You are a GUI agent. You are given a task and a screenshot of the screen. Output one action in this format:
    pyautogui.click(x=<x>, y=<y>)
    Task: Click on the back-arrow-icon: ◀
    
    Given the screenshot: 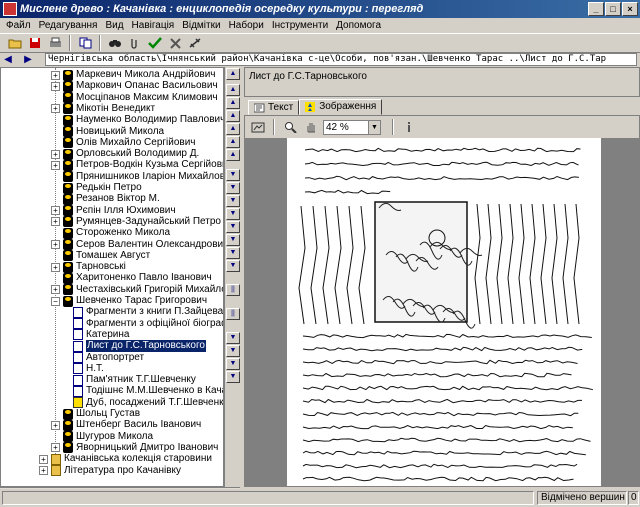 What is the action you would take?
    pyautogui.click(x=8, y=59)
    